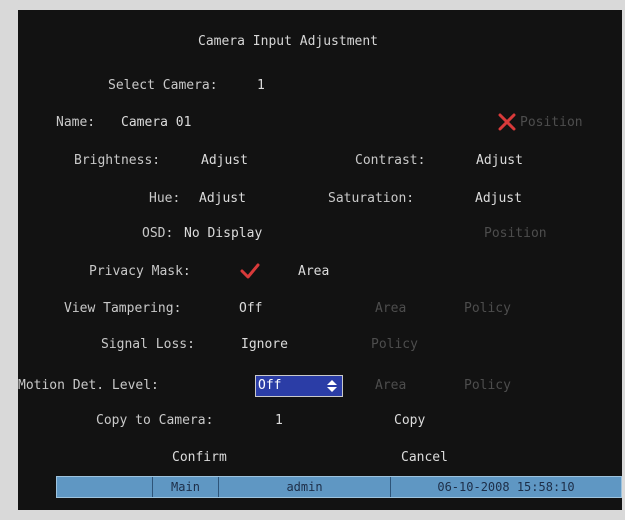  Describe the element at coordinates (76, 122) in the screenshot. I see `name-label: Name:` at that location.